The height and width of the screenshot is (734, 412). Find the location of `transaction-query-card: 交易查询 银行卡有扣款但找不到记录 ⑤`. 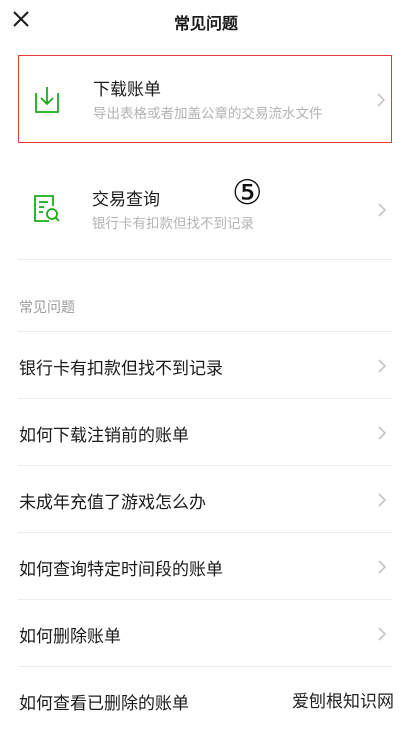

transaction-query-card: 交易查询 银行卡有扣款但找不到记录 ⑤ is located at coordinates (205, 210).